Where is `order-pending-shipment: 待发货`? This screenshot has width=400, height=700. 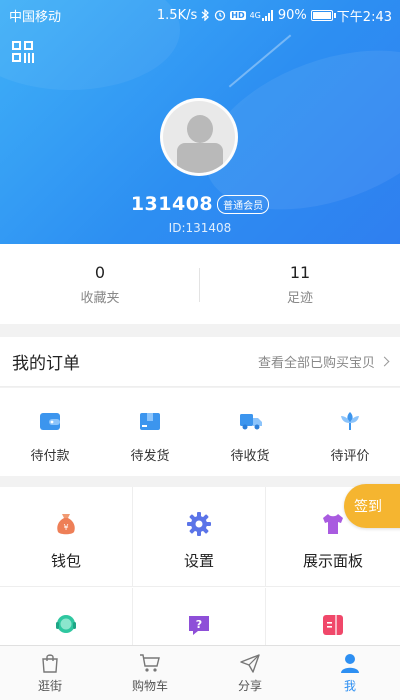
order-pending-shipment: 待发货 is located at coordinates (150, 432).